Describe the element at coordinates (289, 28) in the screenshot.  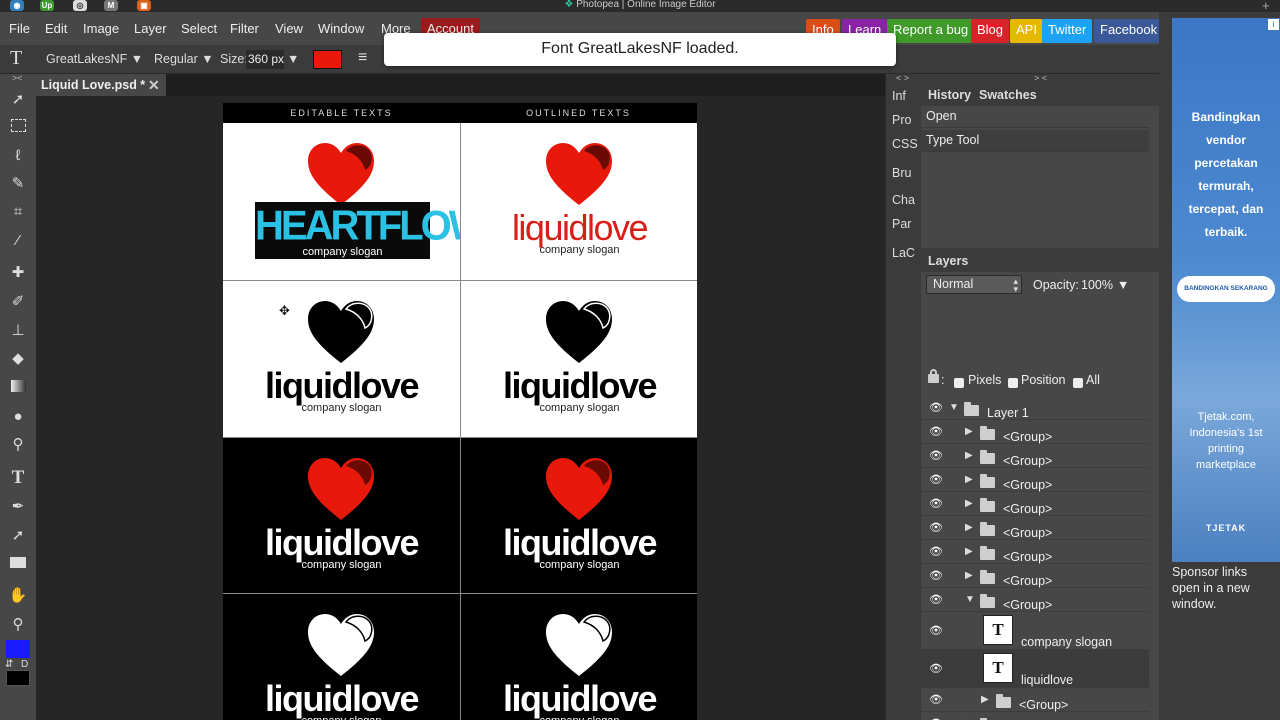
I see `menu-view: View` at that location.